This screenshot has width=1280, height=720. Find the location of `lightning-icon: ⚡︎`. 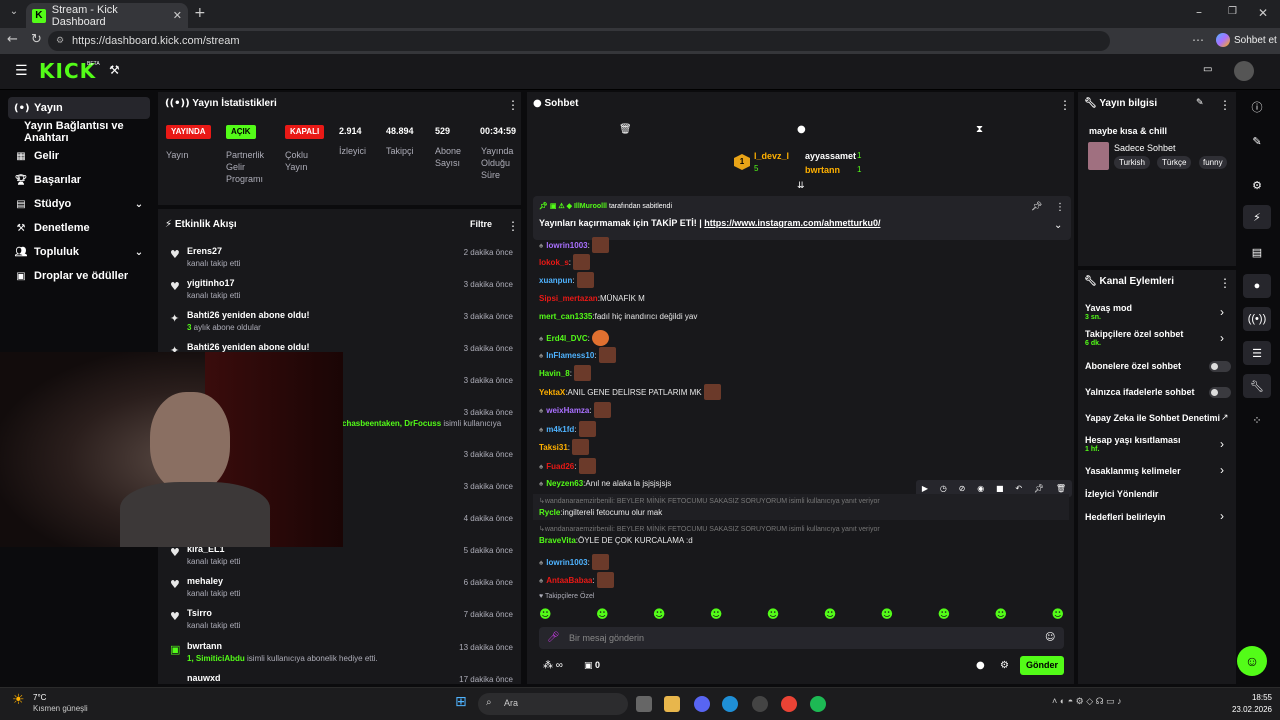

lightning-icon: ⚡︎ is located at coordinates (1257, 217).